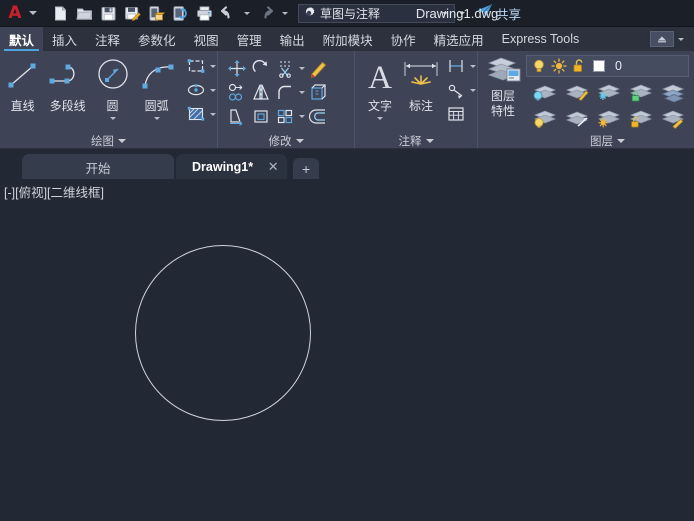  What do you see at coordinates (249, 39) in the screenshot?
I see `ribbon-tab-manage: 管理` at bounding box center [249, 39].